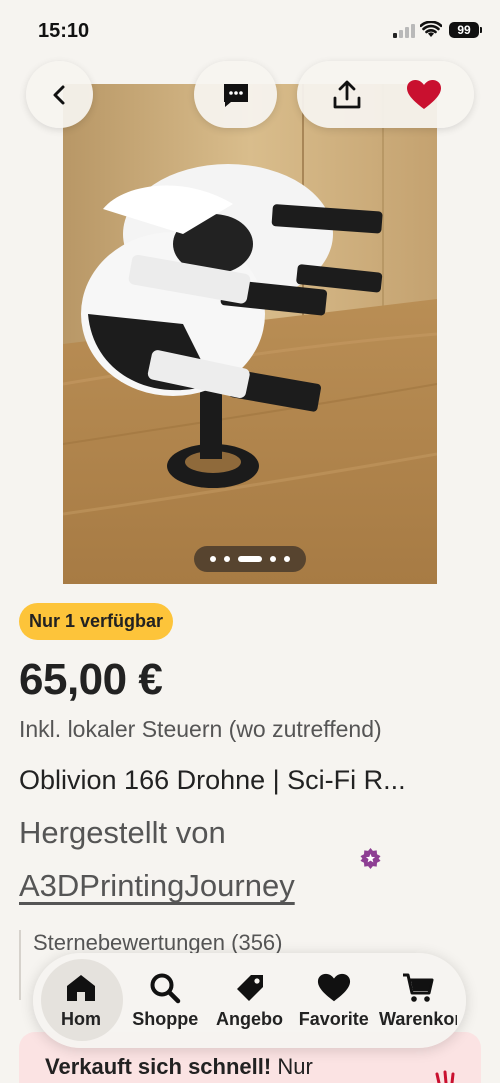 This screenshot has width=500, height=1083. Describe the element at coordinates (96, 621) in the screenshot. I see `availability-badge: Nur 1 verfügbar` at that location.